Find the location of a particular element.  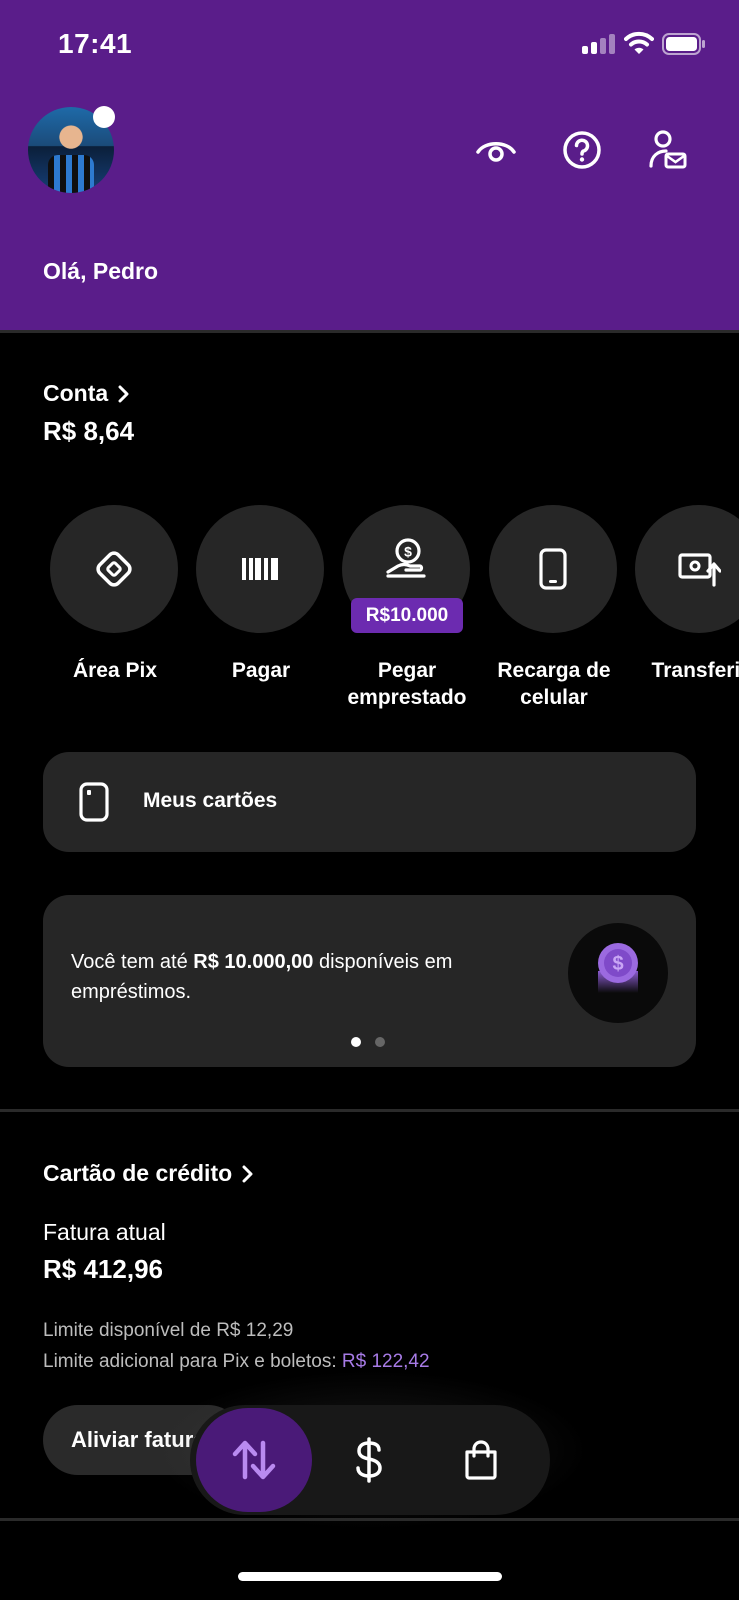

nav-transfers is located at coordinates (254, 1460).